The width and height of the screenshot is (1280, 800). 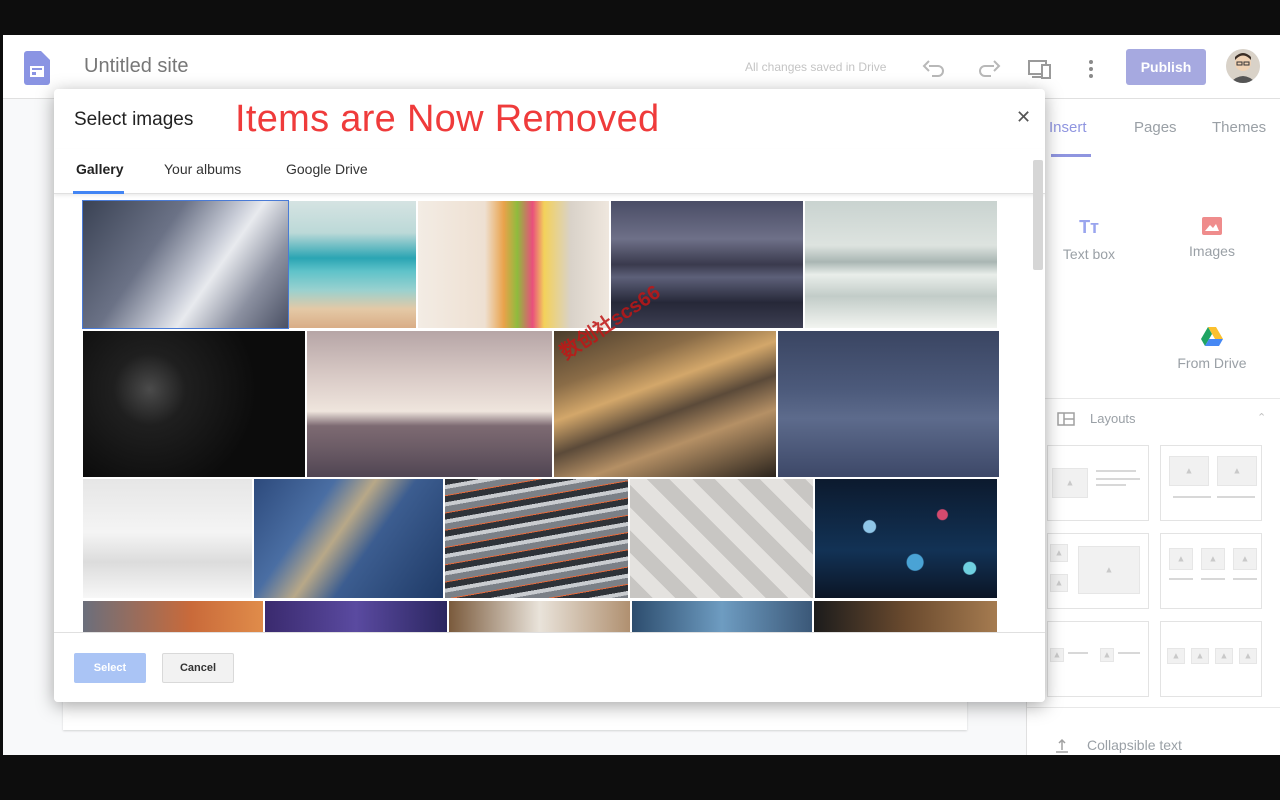 I want to click on text-box-label: Text box, so click(x=1089, y=254).